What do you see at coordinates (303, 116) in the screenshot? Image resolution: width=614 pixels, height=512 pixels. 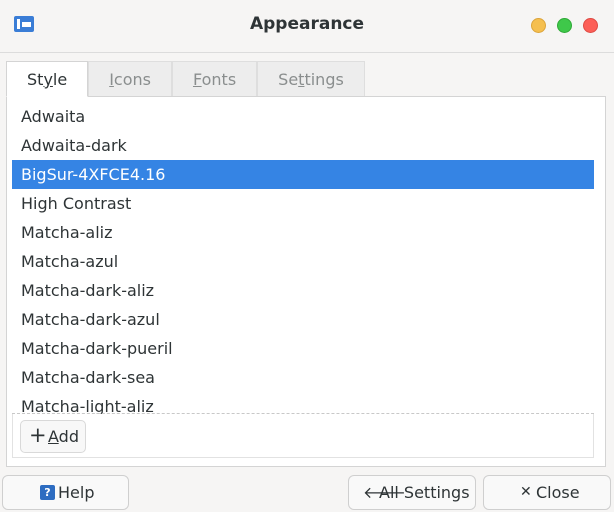 I see `theme-list-item: Adwaita` at bounding box center [303, 116].